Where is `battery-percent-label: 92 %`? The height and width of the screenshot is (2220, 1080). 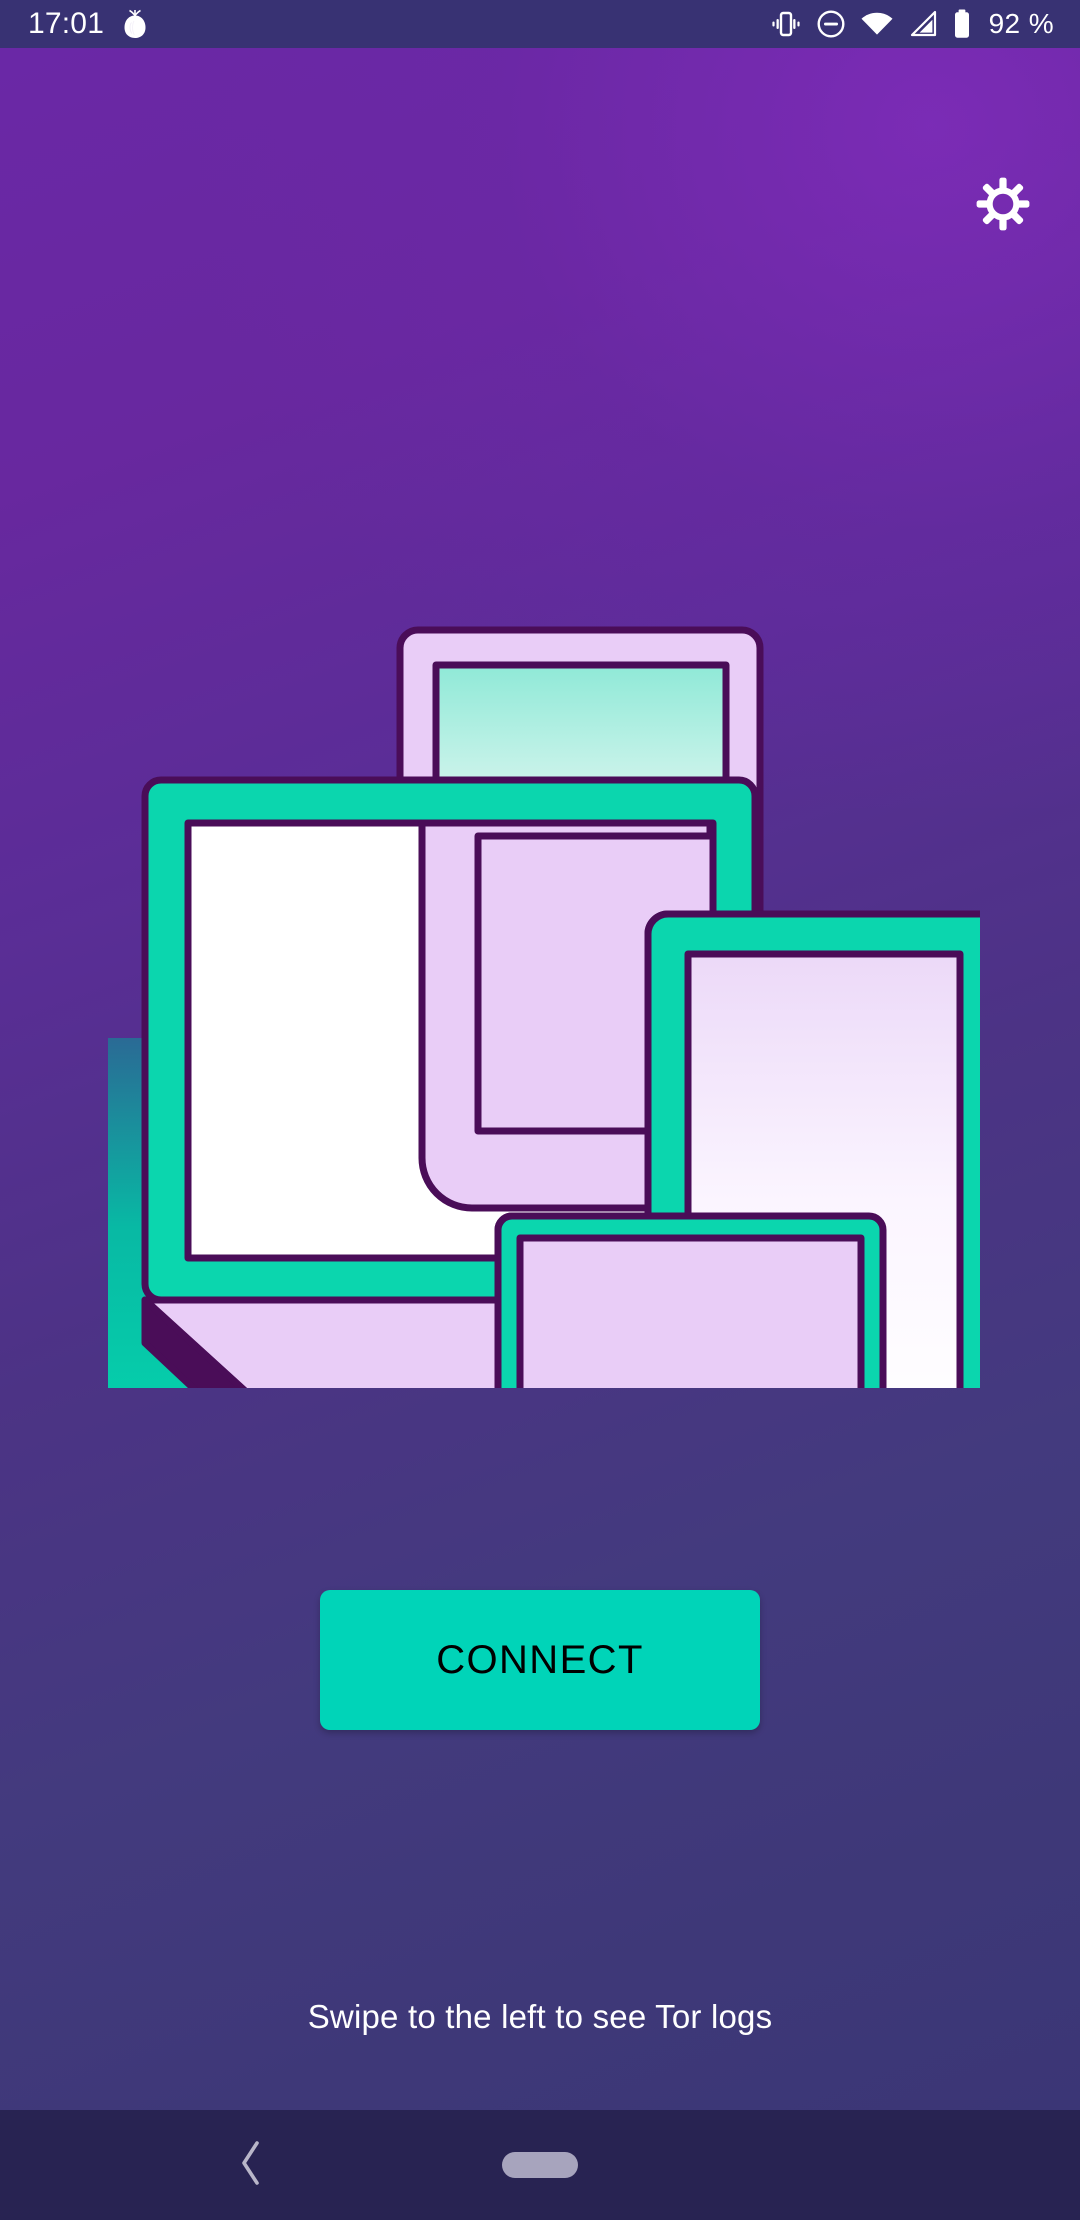 battery-percent-label: 92 % is located at coordinates (1021, 23).